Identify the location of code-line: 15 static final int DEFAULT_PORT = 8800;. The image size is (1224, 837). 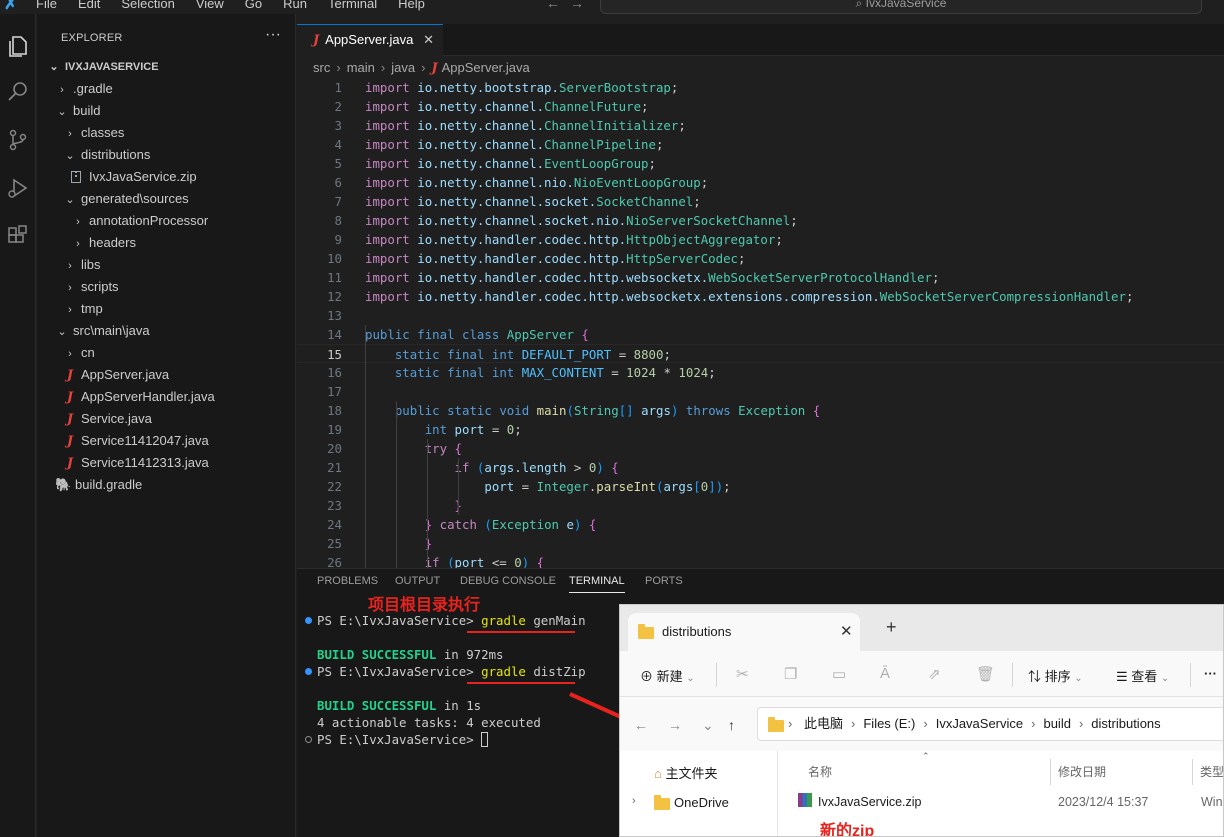
(760, 353).